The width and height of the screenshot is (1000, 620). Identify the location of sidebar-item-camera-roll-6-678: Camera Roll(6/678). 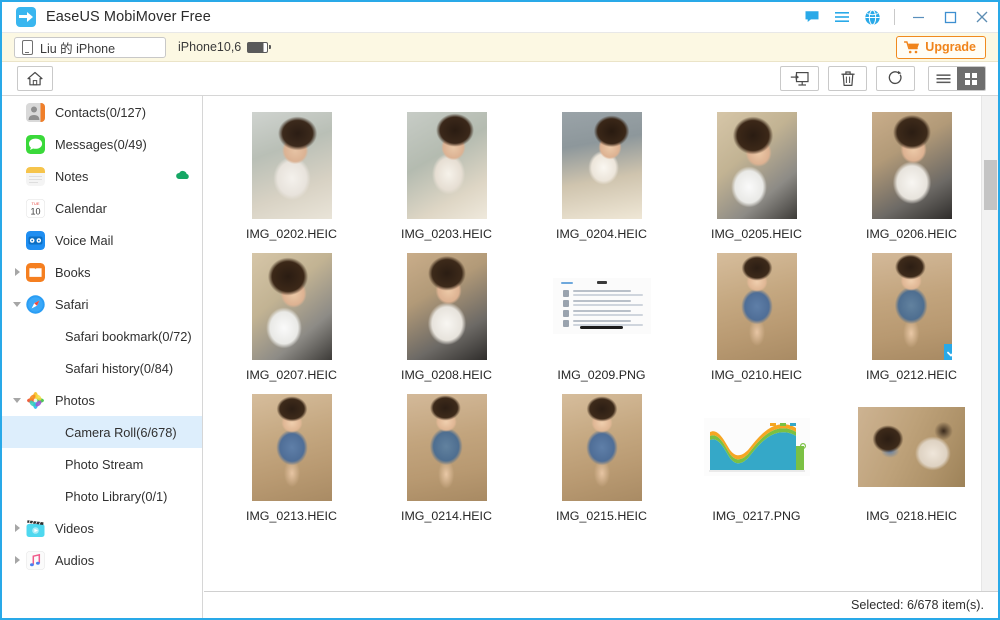
(102, 432).